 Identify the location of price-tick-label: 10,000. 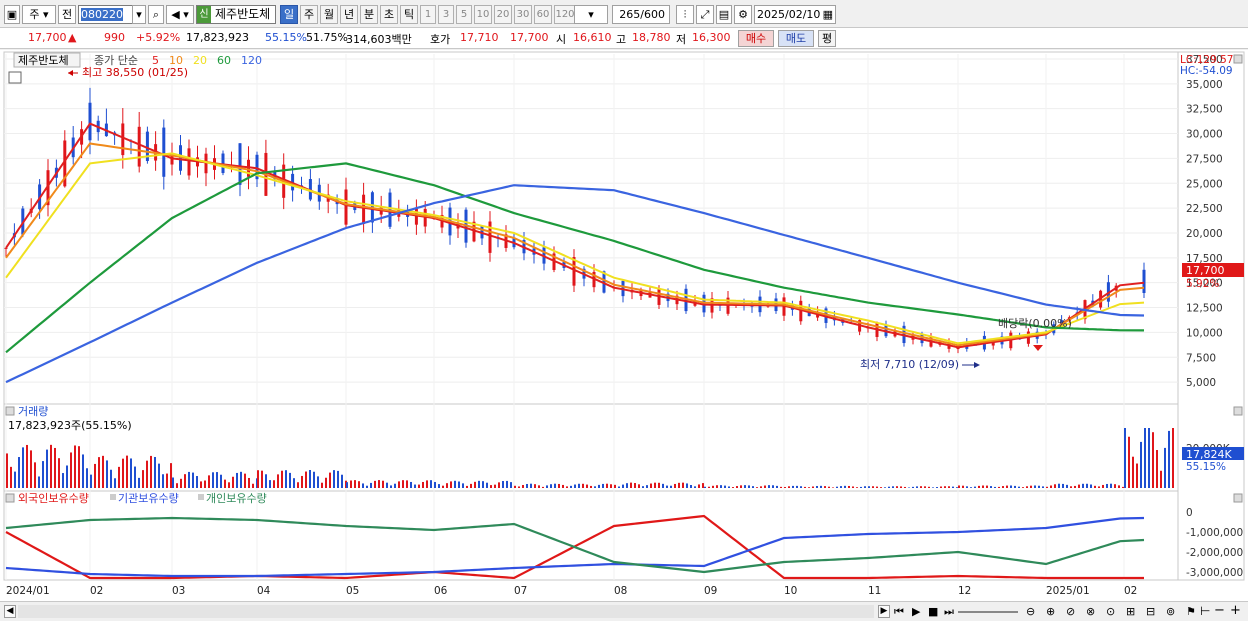
(1204, 333).